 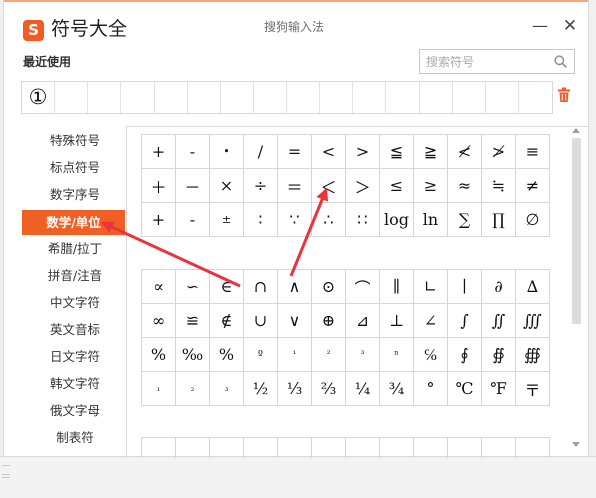 What do you see at coordinates (75, 194) in the screenshot?
I see `sidebar-item: 数字序号` at bounding box center [75, 194].